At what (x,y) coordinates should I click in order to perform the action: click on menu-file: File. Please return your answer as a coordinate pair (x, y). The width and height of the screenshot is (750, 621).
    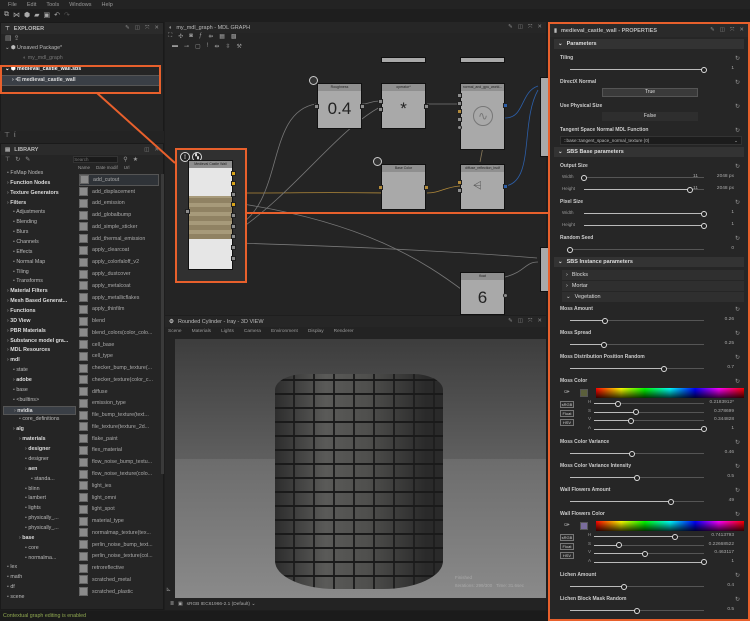
    Looking at the image, I should click on (12, 5).